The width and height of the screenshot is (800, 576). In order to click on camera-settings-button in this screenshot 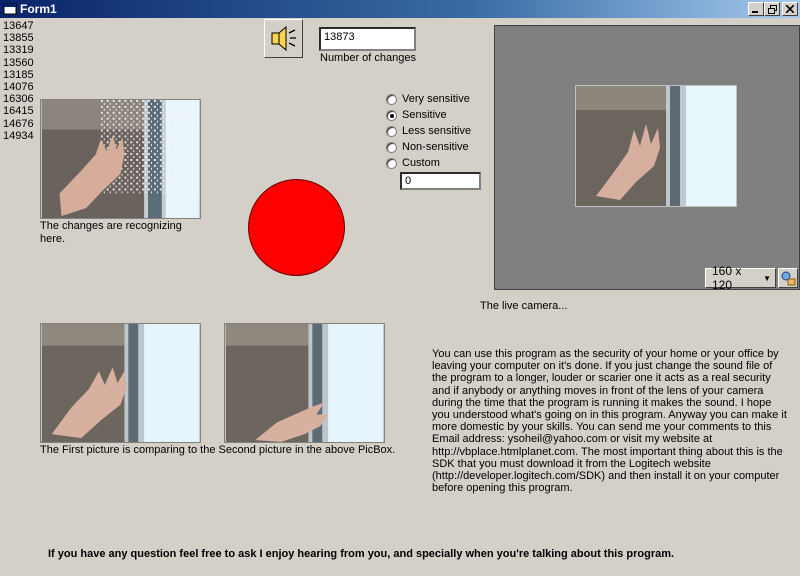, I will do `click(788, 278)`.